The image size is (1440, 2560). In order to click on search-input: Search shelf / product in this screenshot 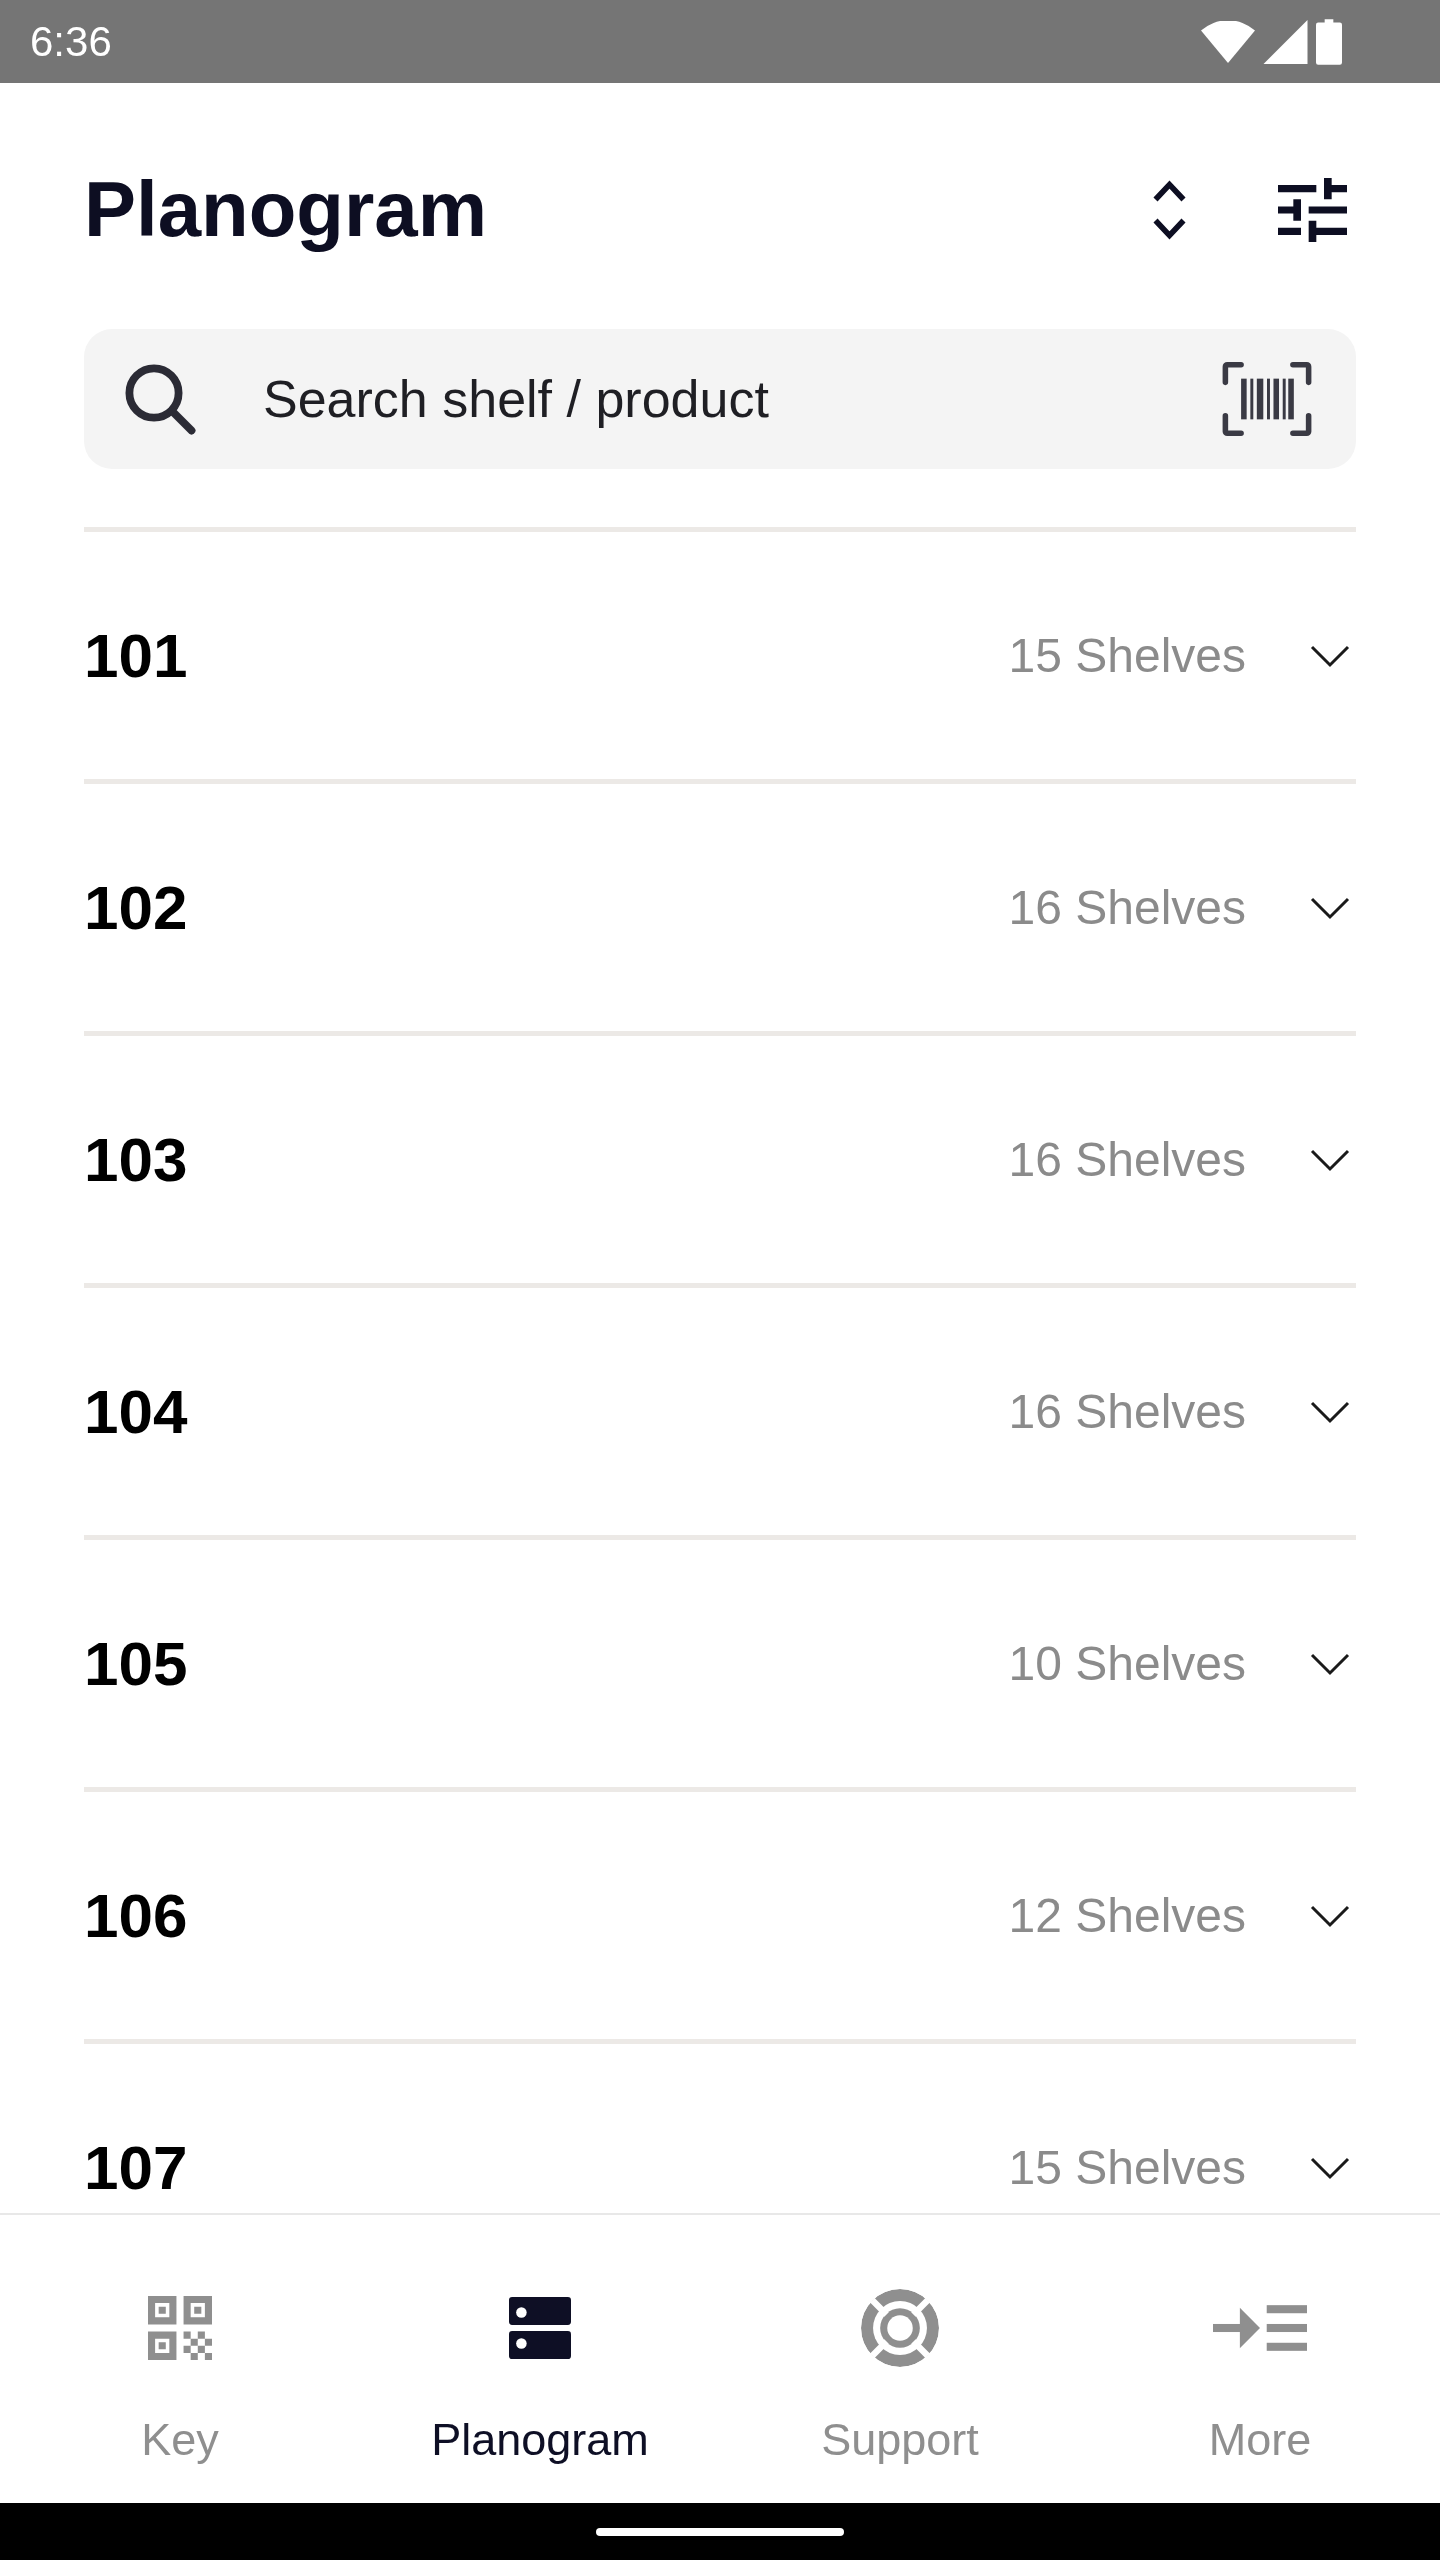, I will do `click(730, 399)`.